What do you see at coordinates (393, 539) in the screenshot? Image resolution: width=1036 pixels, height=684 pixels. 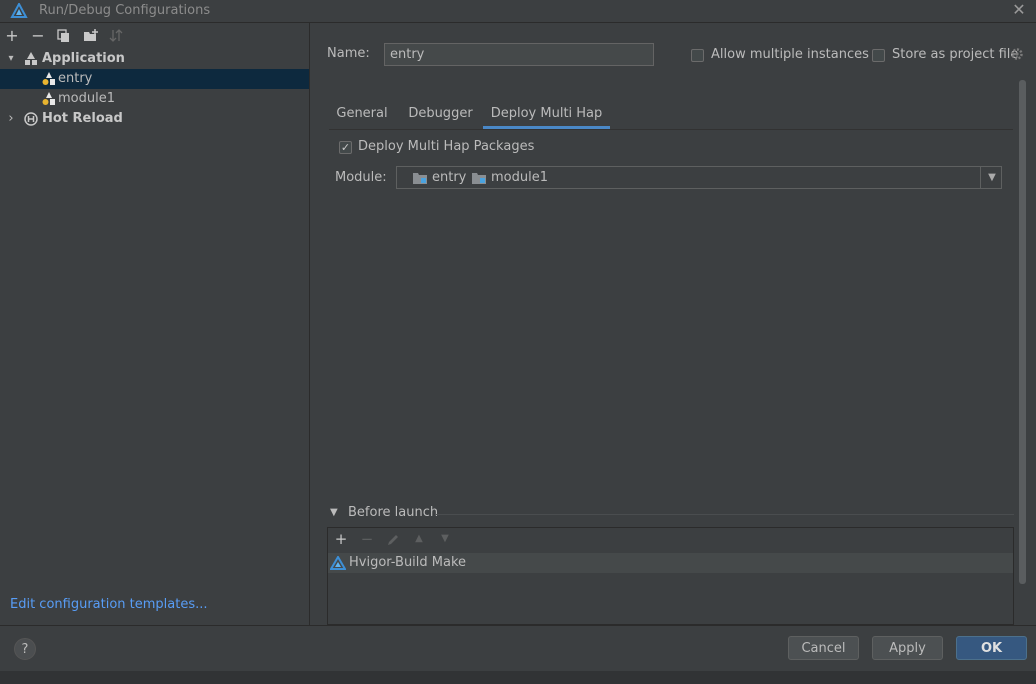 I see `edit-pencil-icon` at bounding box center [393, 539].